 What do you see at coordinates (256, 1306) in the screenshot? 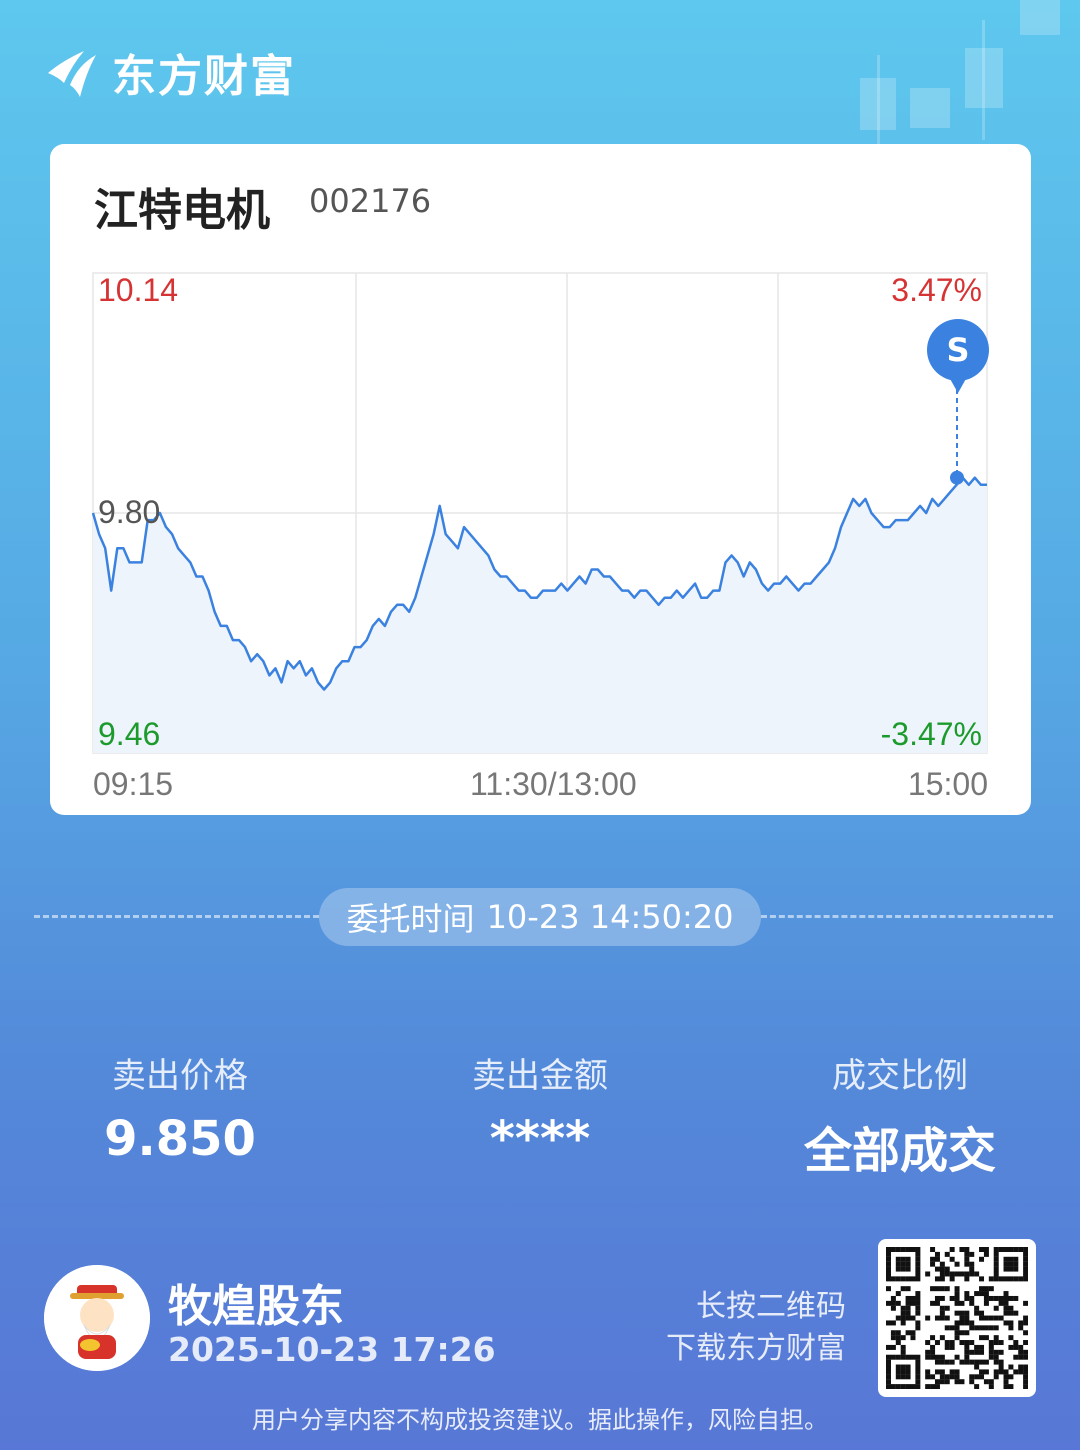
I see `user-name: 牧煌股东` at bounding box center [256, 1306].